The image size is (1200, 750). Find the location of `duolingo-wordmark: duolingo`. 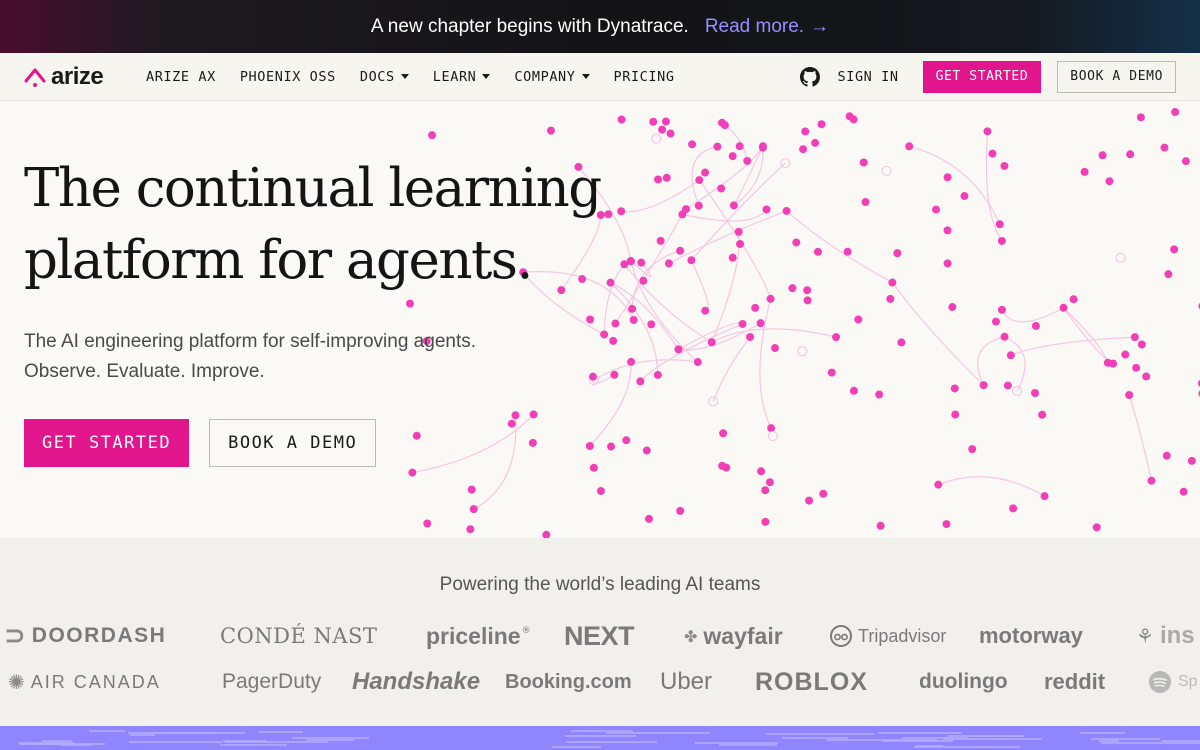

duolingo-wordmark: duolingo is located at coordinates (963, 681).